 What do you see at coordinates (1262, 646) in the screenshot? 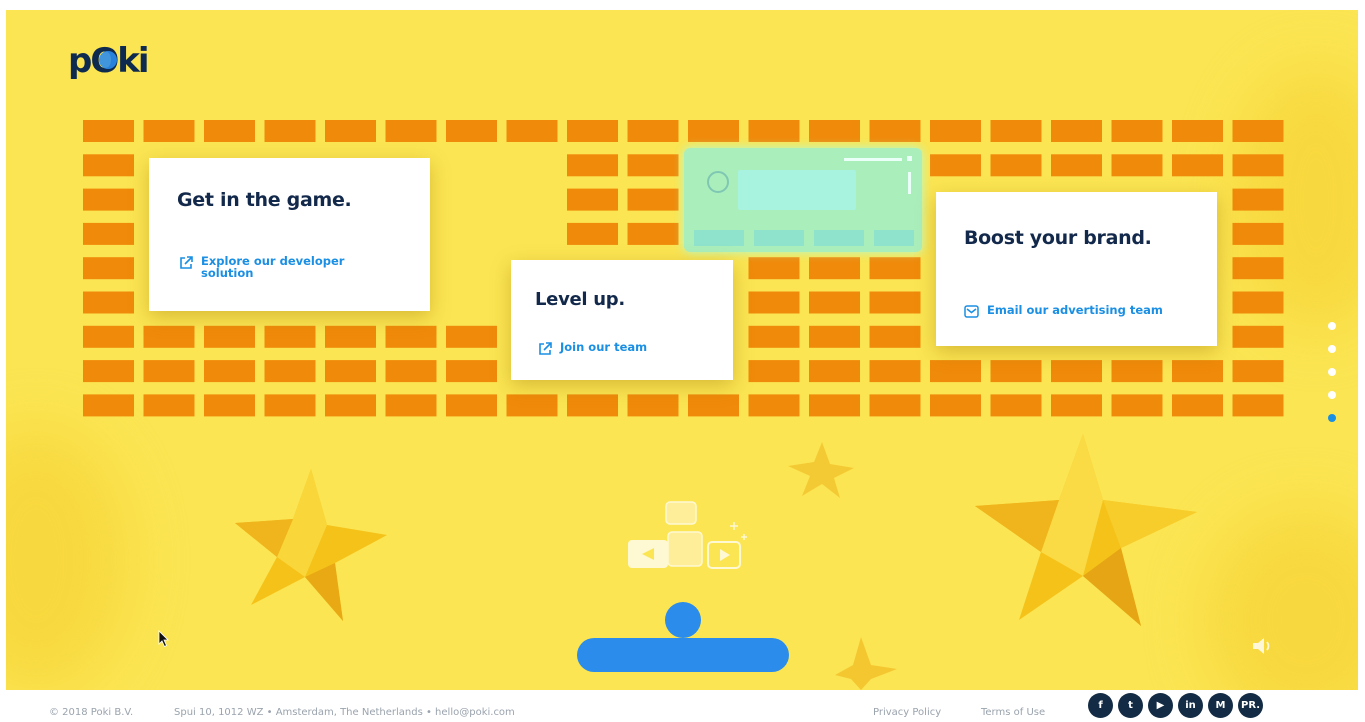
I see `sound-icon` at bounding box center [1262, 646].